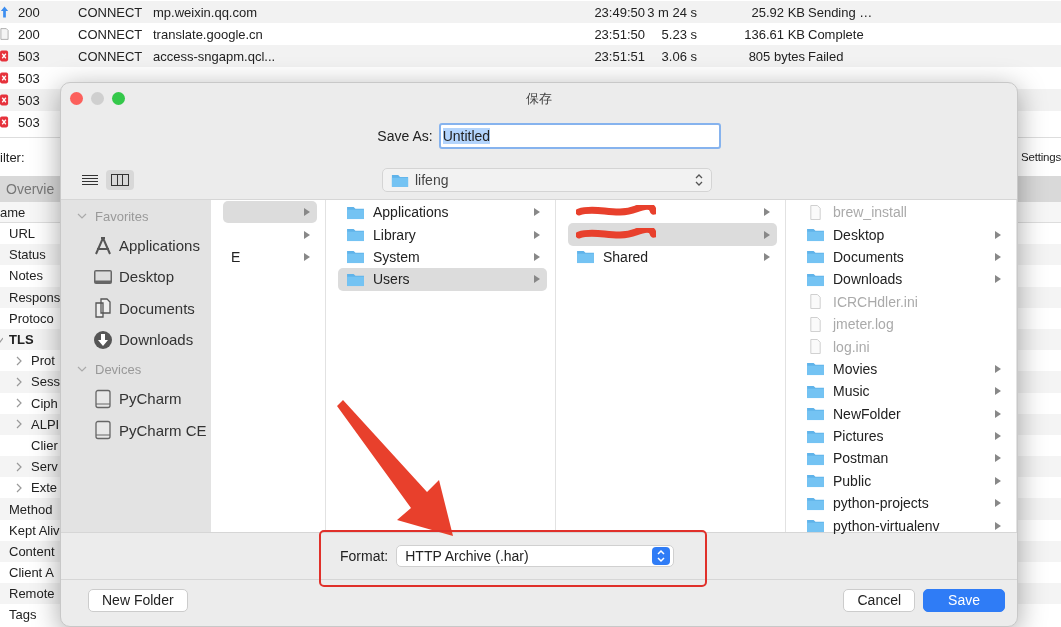 The image size is (1061, 627). What do you see at coordinates (672, 257) in the screenshot?
I see `folder-item: Shared` at bounding box center [672, 257].